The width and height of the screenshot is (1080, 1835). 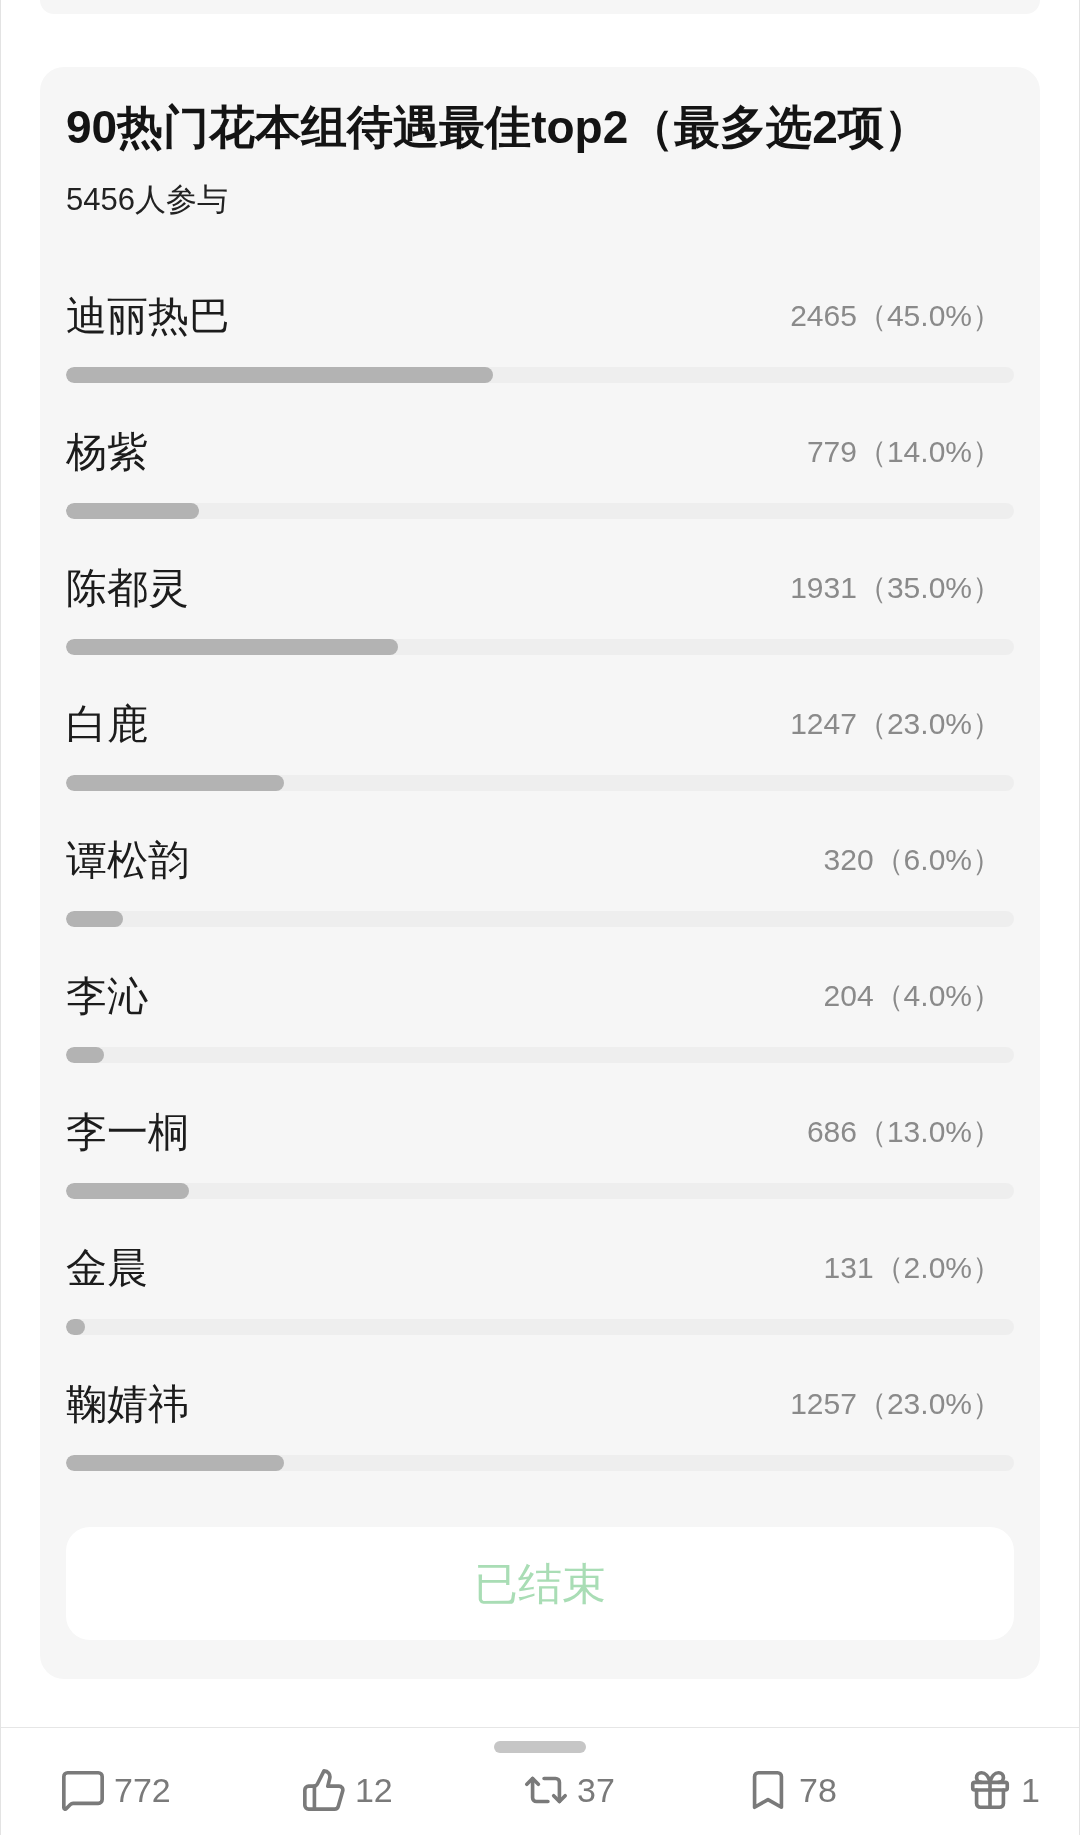 What do you see at coordinates (791, 1790) in the screenshot?
I see `bookmark-button: 78` at bounding box center [791, 1790].